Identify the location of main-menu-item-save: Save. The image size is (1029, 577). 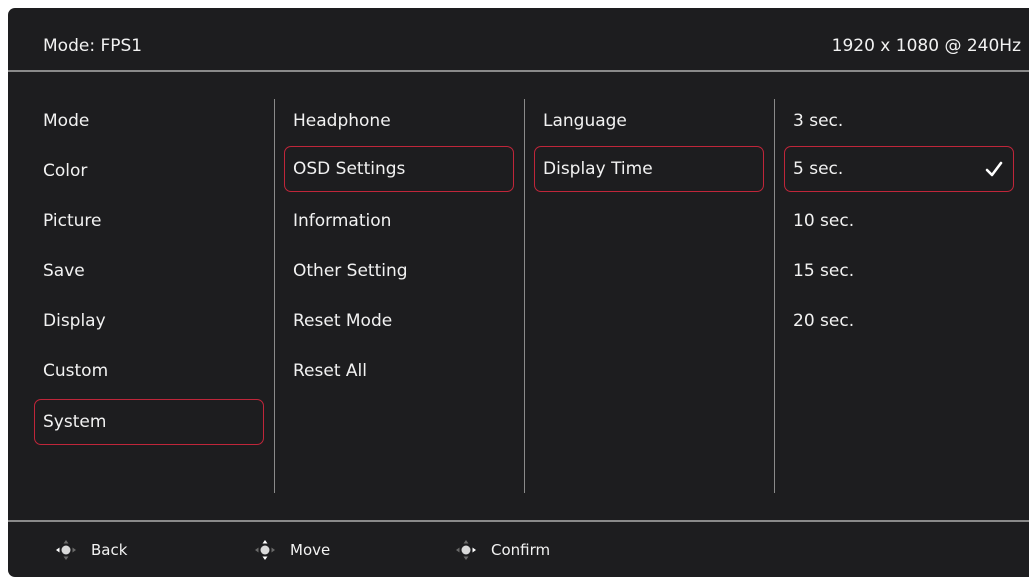
(149, 272).